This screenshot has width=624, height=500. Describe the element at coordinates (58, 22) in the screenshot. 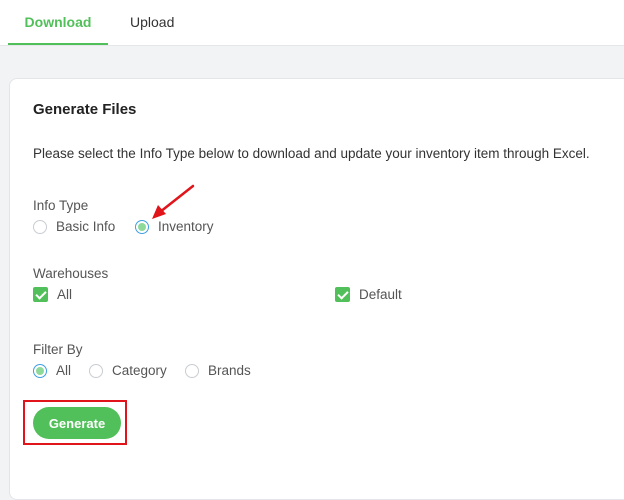

I see `tab-download: Download` at that location.